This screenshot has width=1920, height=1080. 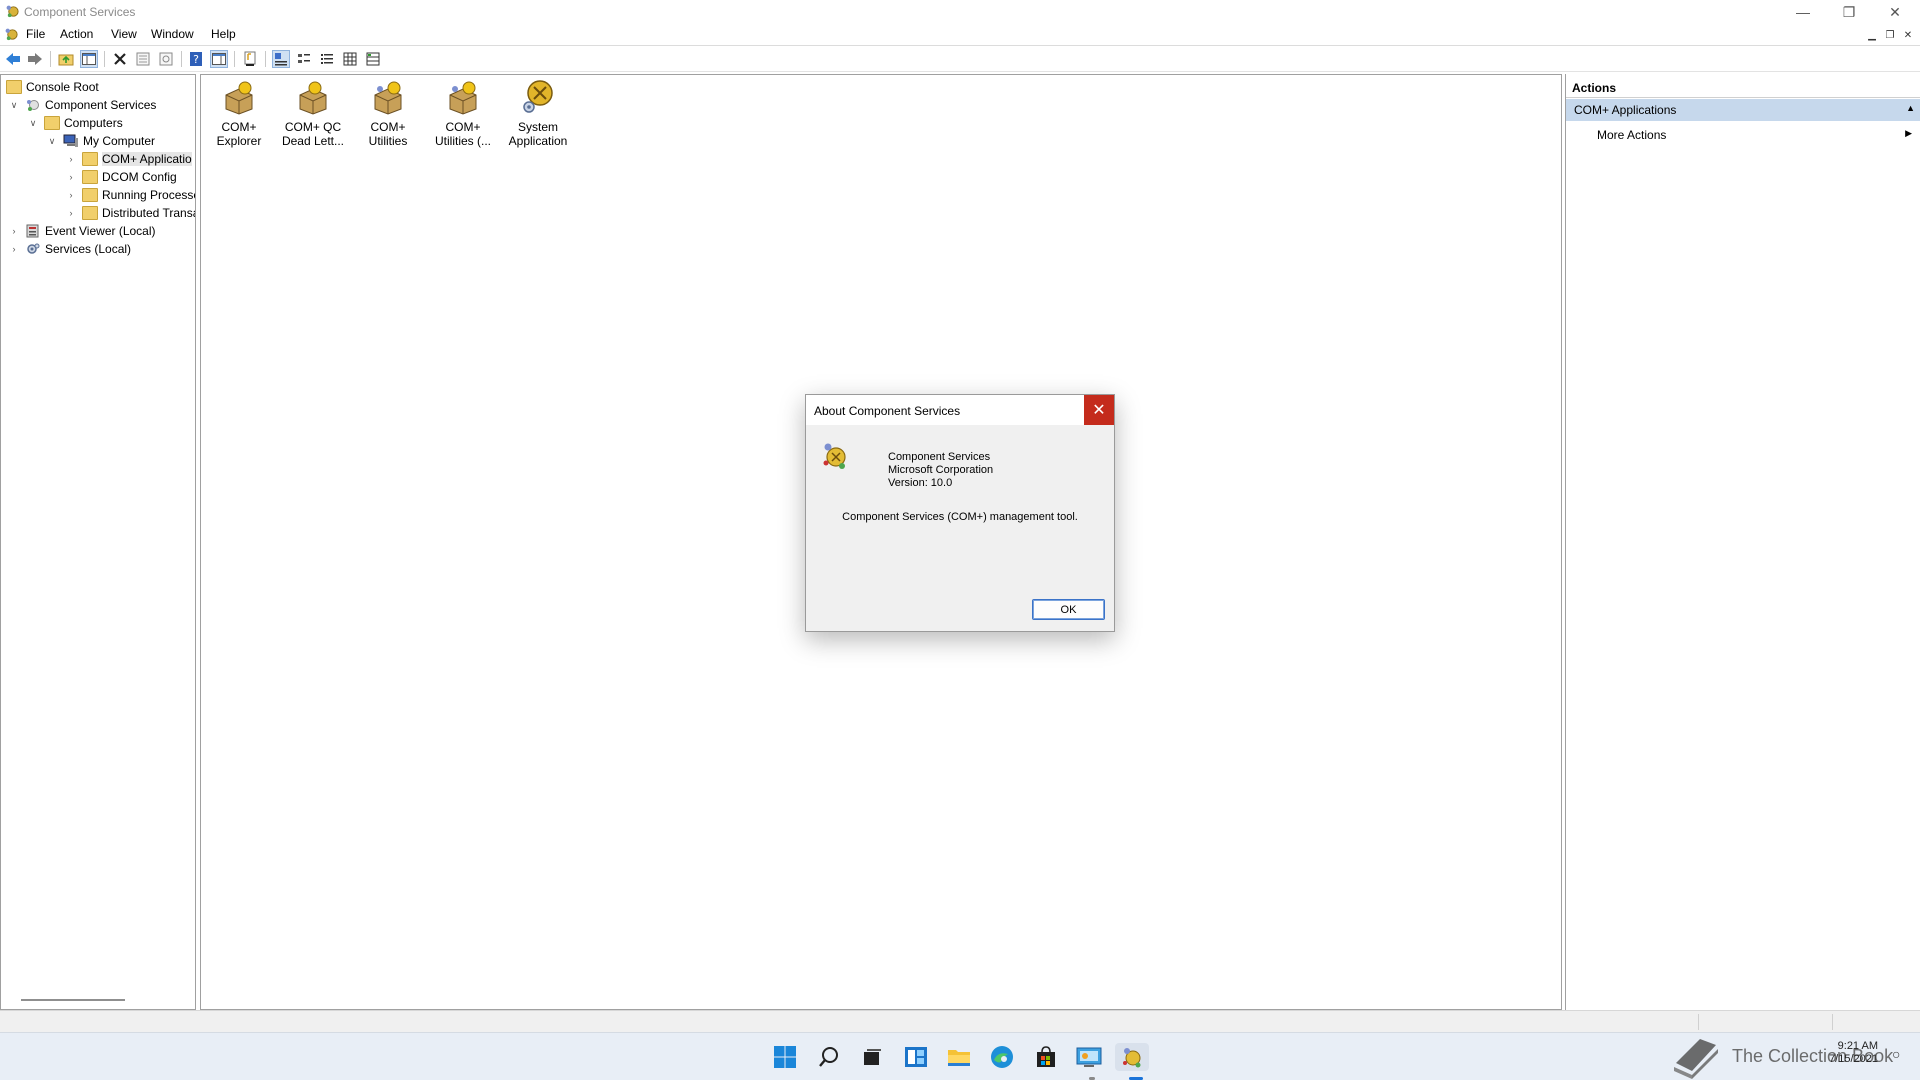 I want to click on app-label-line2: Explorer, so click(x=239, y=141).